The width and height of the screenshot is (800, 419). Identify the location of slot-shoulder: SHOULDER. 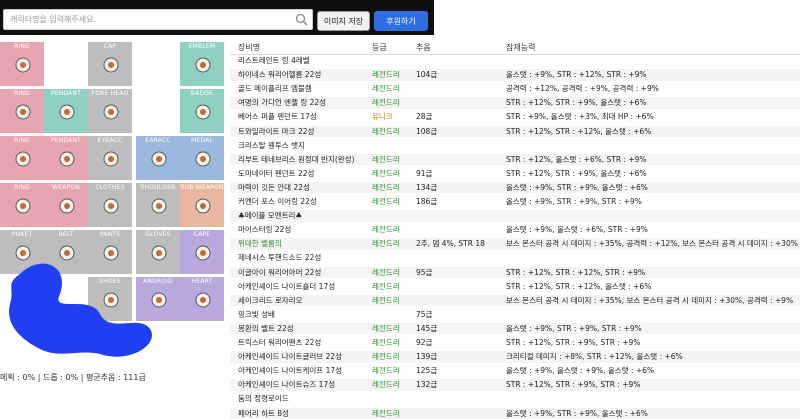
(158, 205).